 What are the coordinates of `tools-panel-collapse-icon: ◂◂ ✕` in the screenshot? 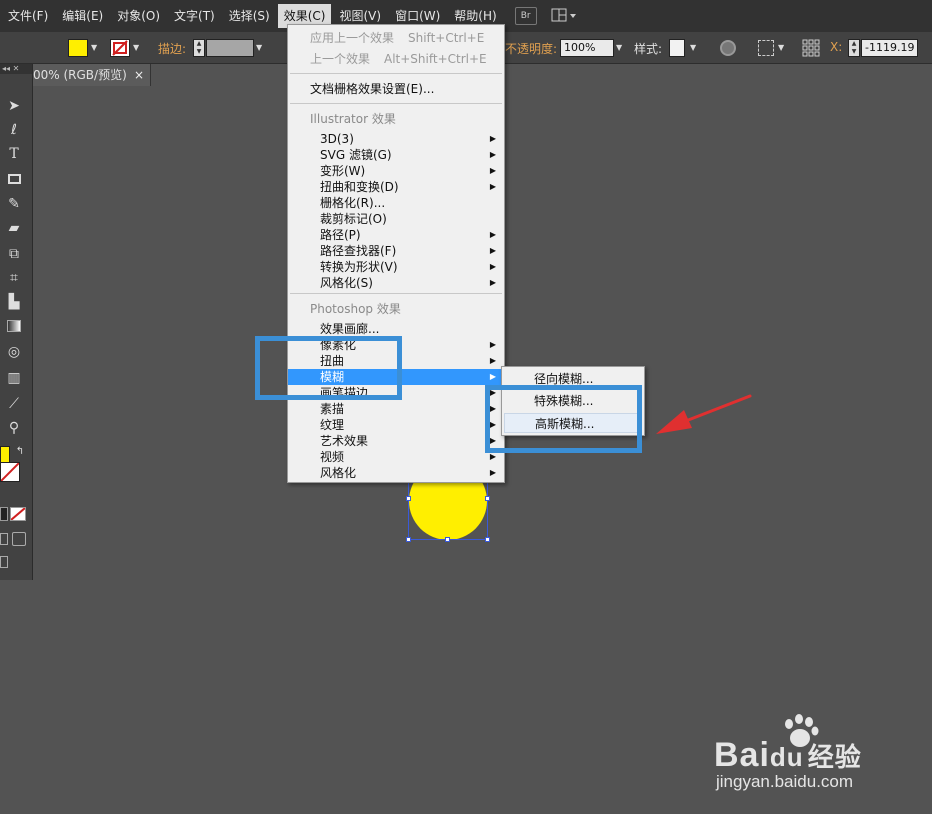 It's located at (16, 69).